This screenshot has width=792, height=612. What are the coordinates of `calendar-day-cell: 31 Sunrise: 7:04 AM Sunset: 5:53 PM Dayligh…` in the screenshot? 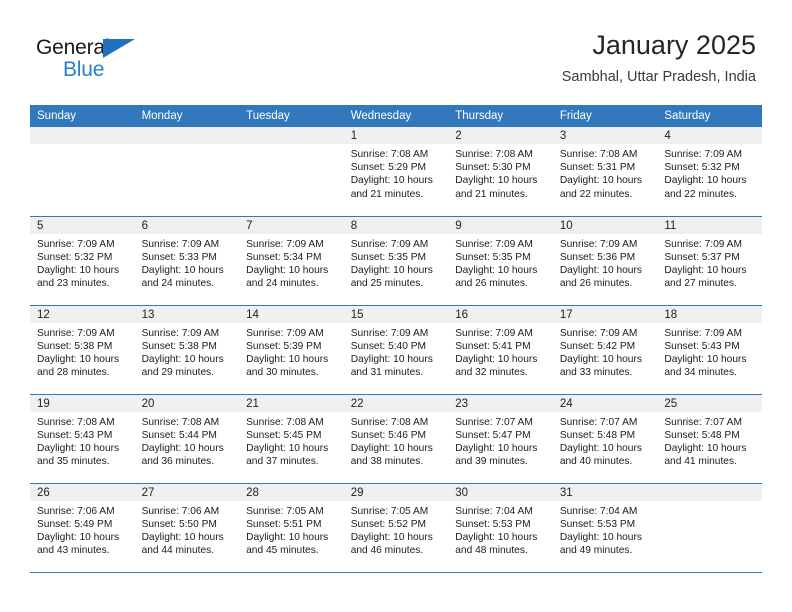 It's located at (605, 528).